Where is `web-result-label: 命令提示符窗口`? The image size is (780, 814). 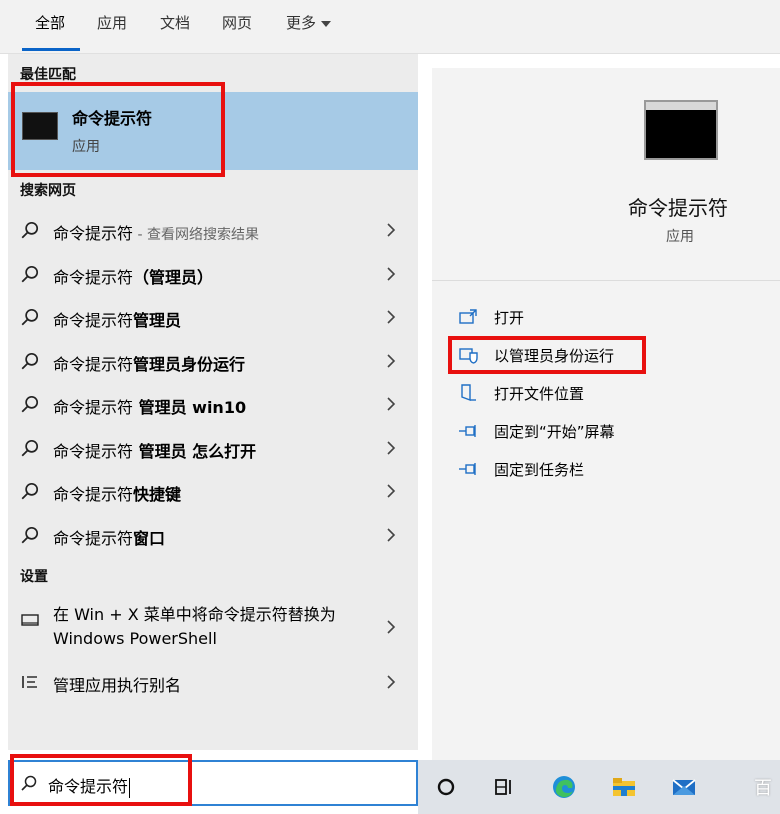
web-result-label: 命令提示符窗口 is located at coordinates (109, 537).